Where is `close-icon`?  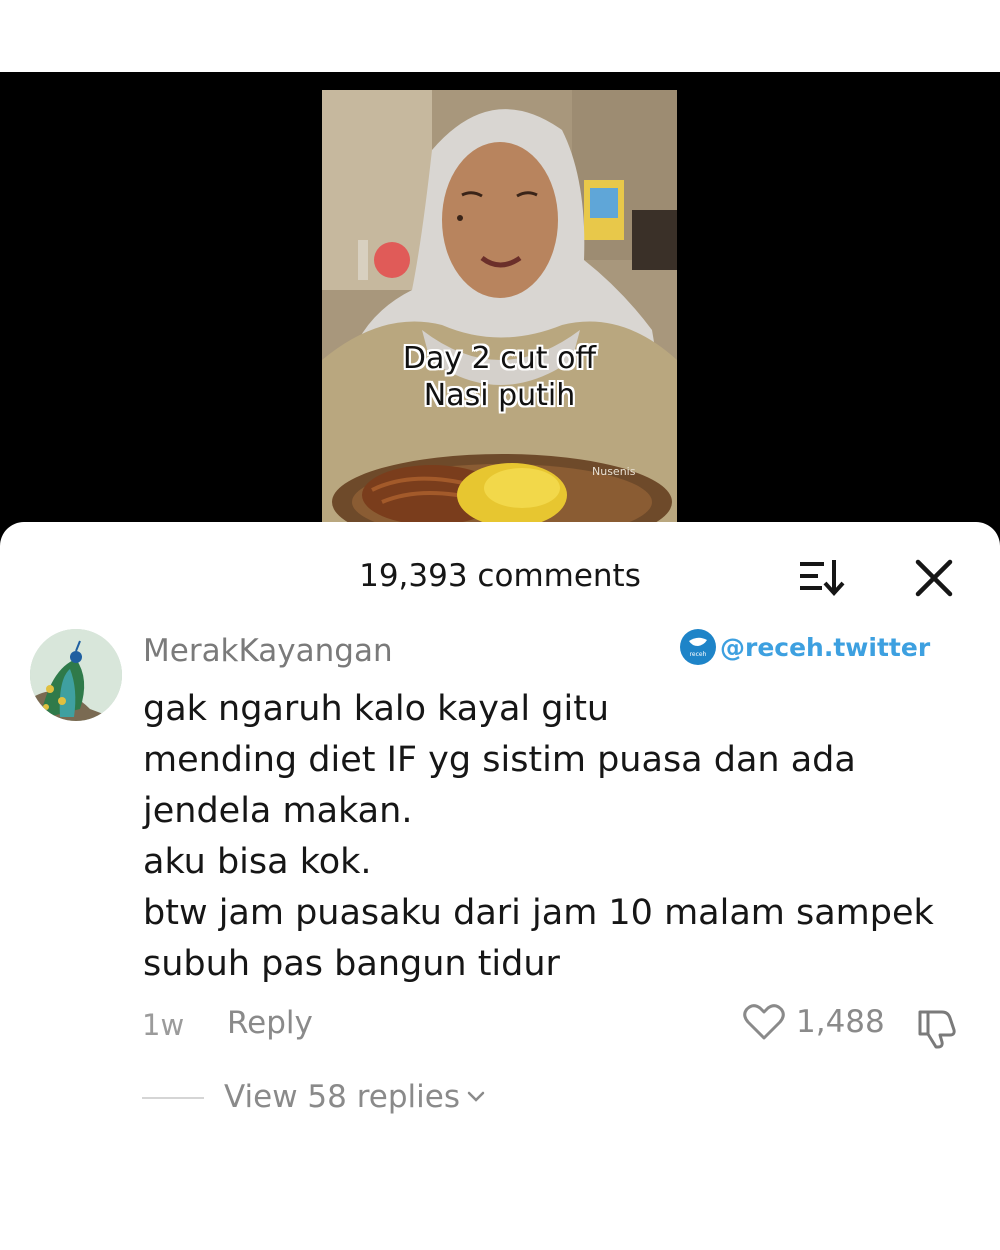
close-icon is located at coordinates (934, 578).